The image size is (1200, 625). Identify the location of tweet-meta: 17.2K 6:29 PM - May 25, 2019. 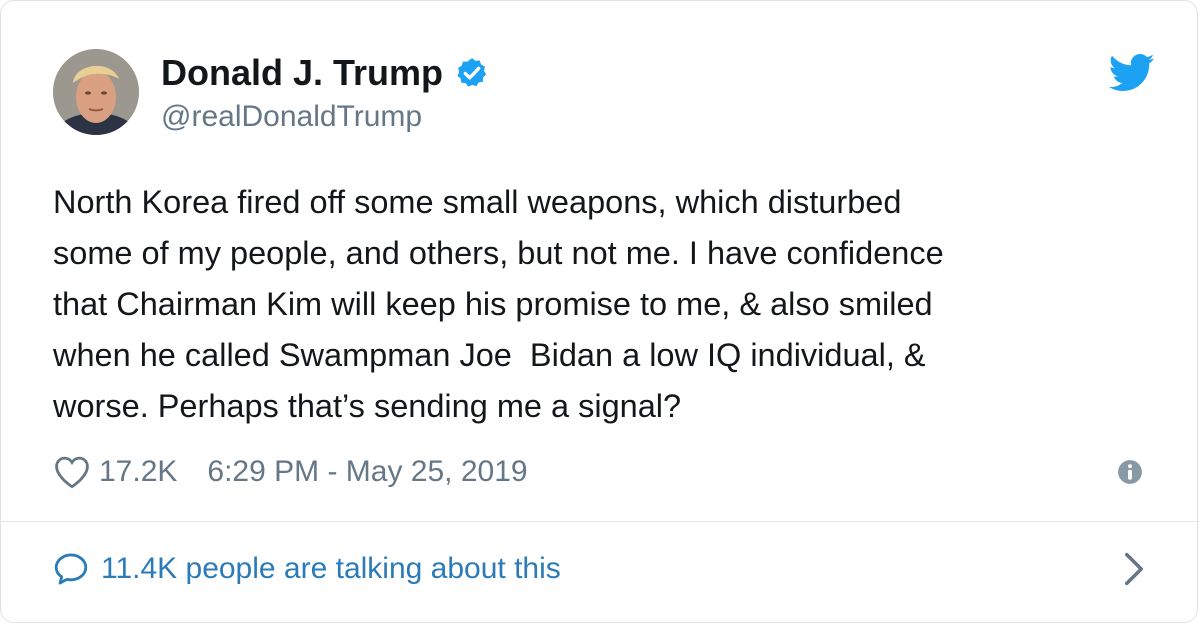
(290, 472).